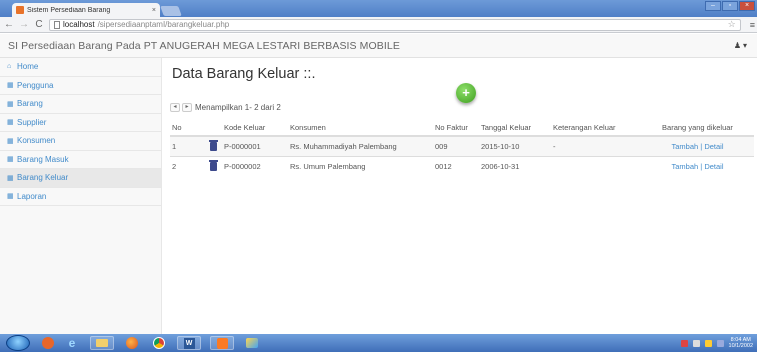  What do you see at coordinates (43, 178) in the screenshot?
I see `sidebar-item-label: Barang Keluar` at bounding box center [43, 178].